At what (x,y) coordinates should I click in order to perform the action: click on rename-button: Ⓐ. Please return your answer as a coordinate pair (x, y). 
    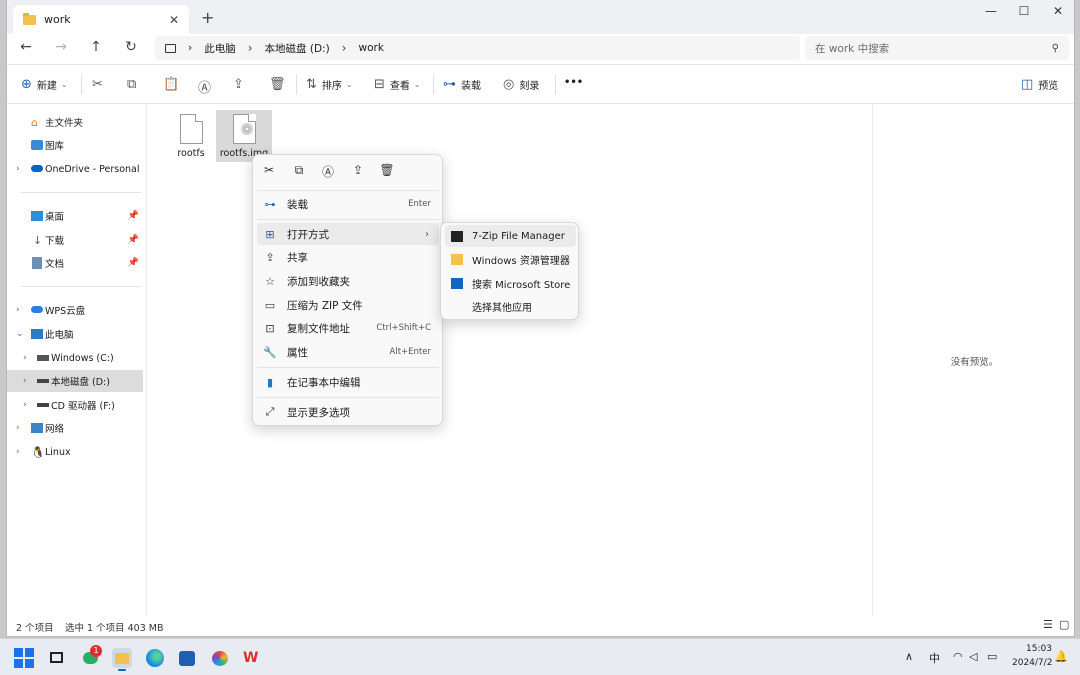
    Looking at the image, I should click on (207, 86).